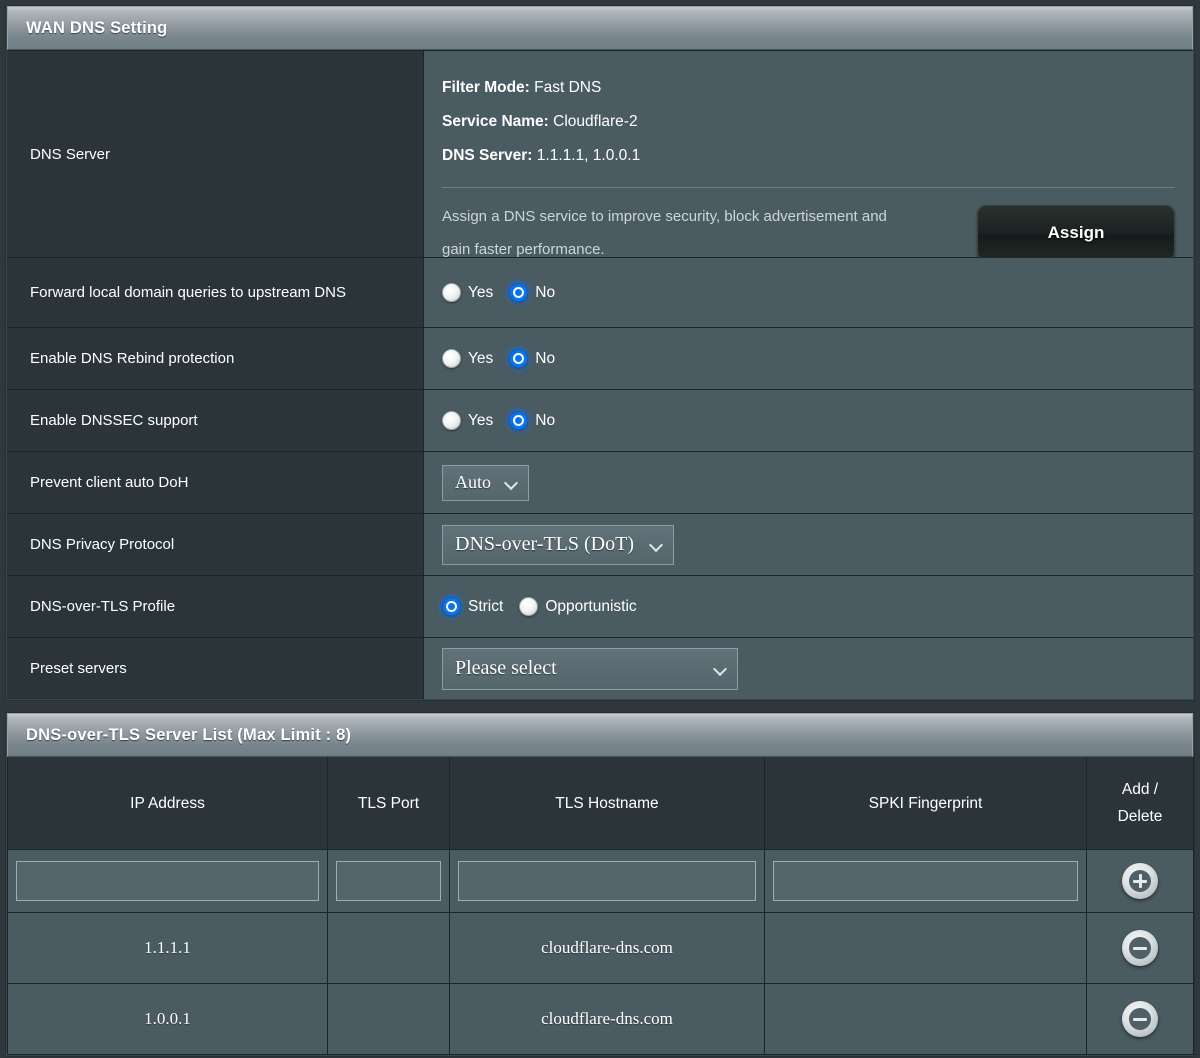  I want to click on row-dnssec-support: Enable DNSSEC support Yes No, so click(600, 420).